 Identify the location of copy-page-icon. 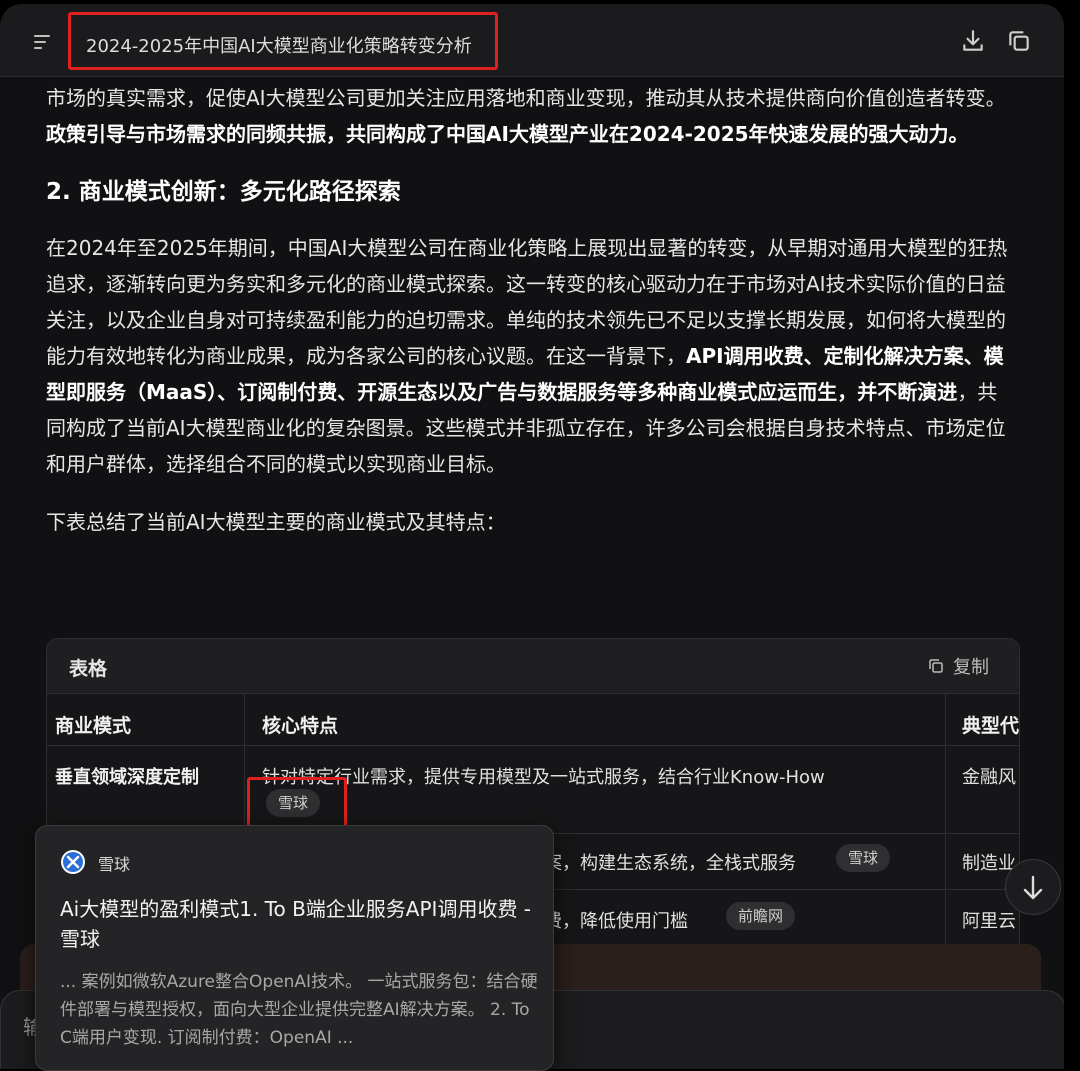
(1019, 41).